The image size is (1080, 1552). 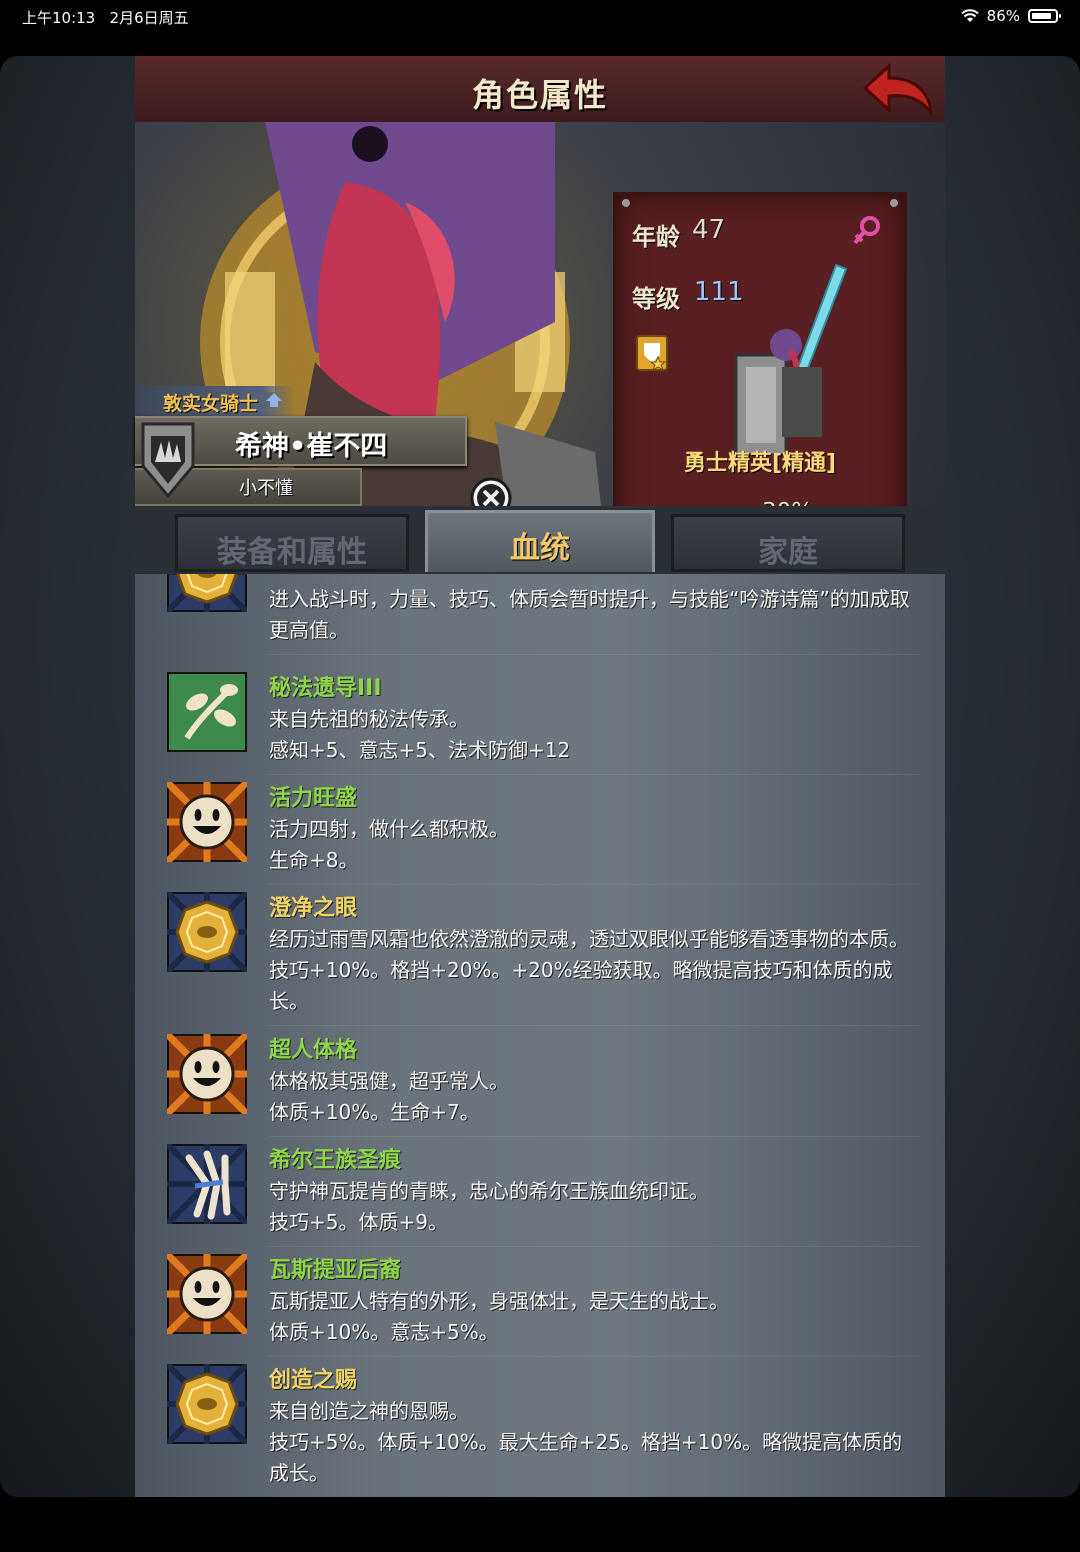 What do you see at coordinates (313, 798) in the screenshot?
I see `trait-name: 活力旺盛` at bounding box center [313, 798].